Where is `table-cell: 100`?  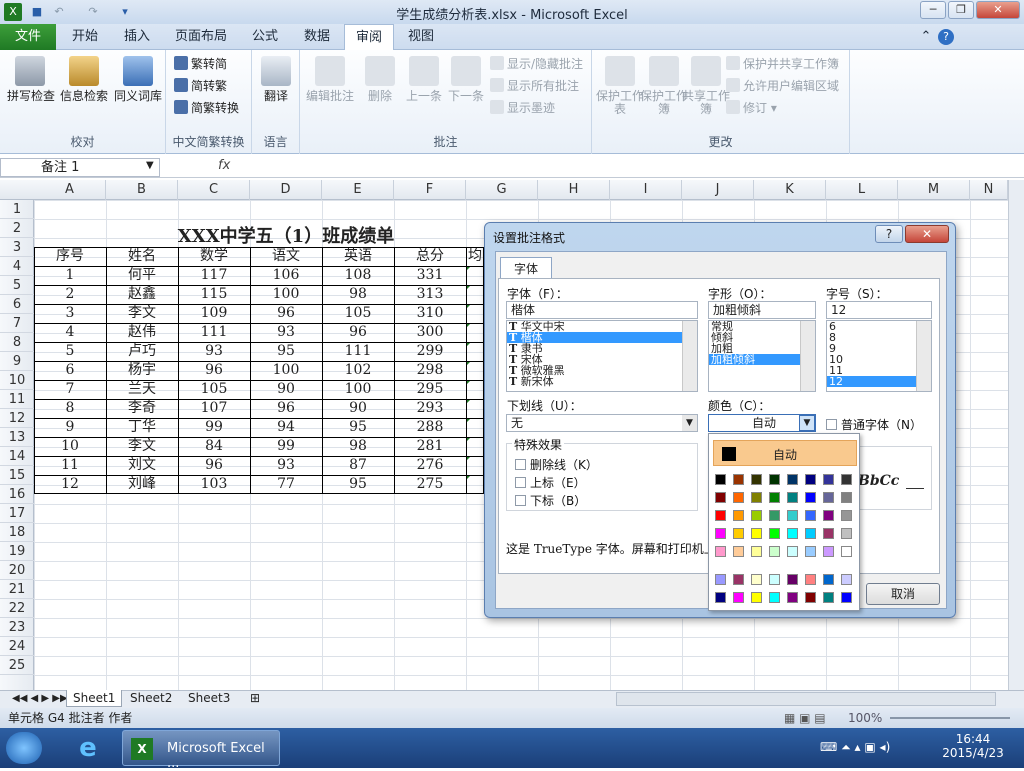
table-cell: 100 is located at coordinates (358, 389).